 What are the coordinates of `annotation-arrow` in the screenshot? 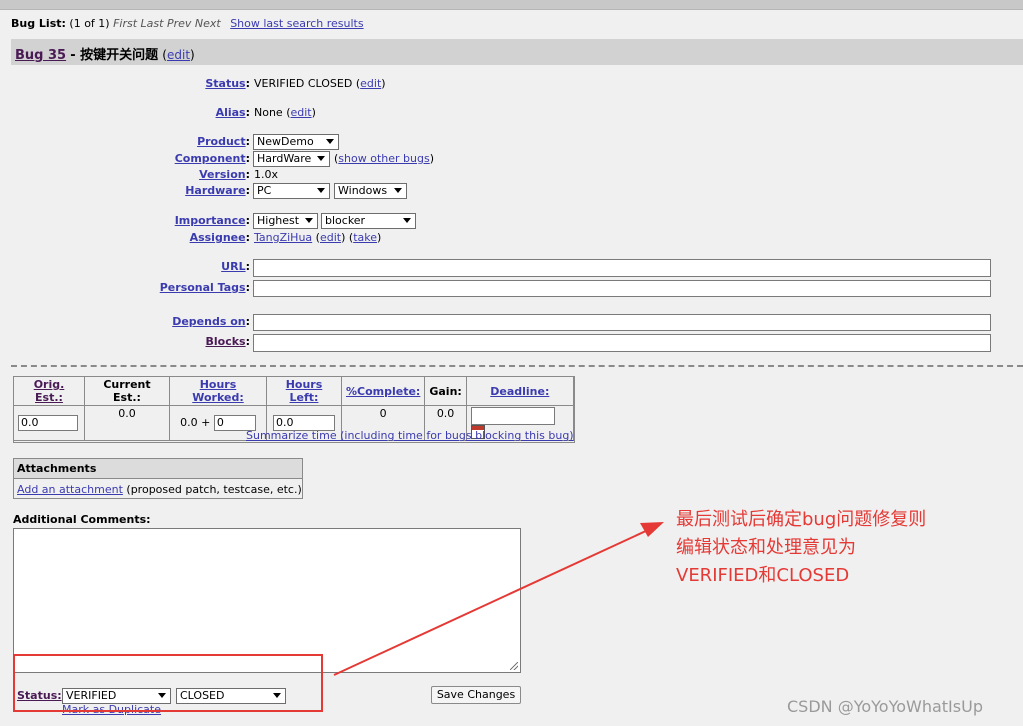 It's located at (498, 599).